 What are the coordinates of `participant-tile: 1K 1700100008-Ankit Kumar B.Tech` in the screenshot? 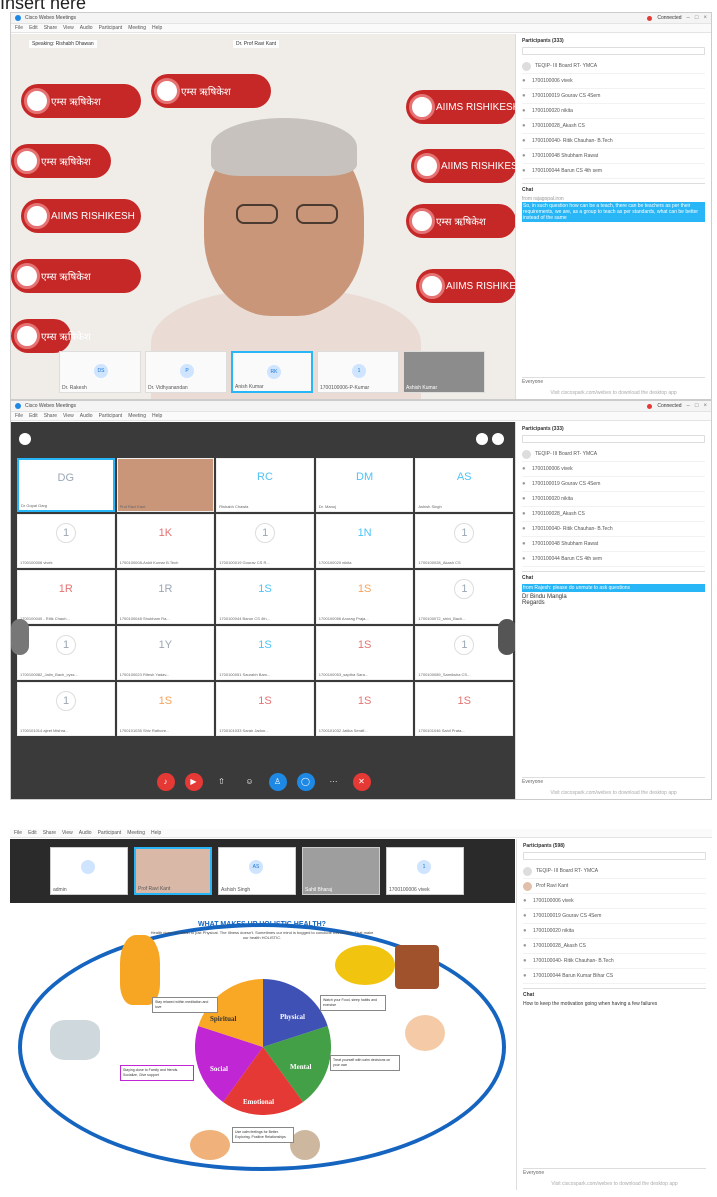 It's located at (165, 541).